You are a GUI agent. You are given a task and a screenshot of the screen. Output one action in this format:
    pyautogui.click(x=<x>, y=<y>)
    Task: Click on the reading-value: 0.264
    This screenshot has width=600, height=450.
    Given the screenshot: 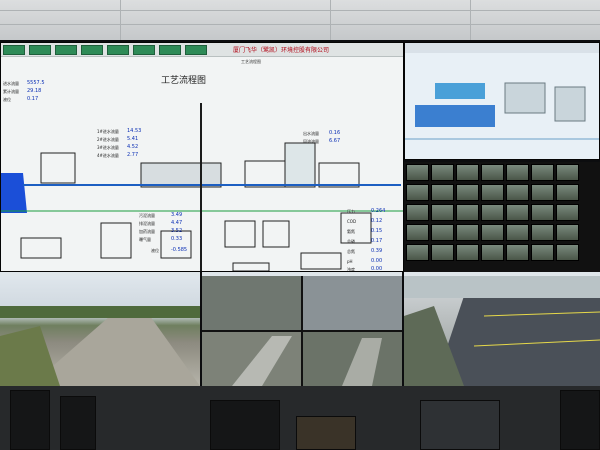 What is the action you would take?
    pyautogui.click(x=378, y=211)
    